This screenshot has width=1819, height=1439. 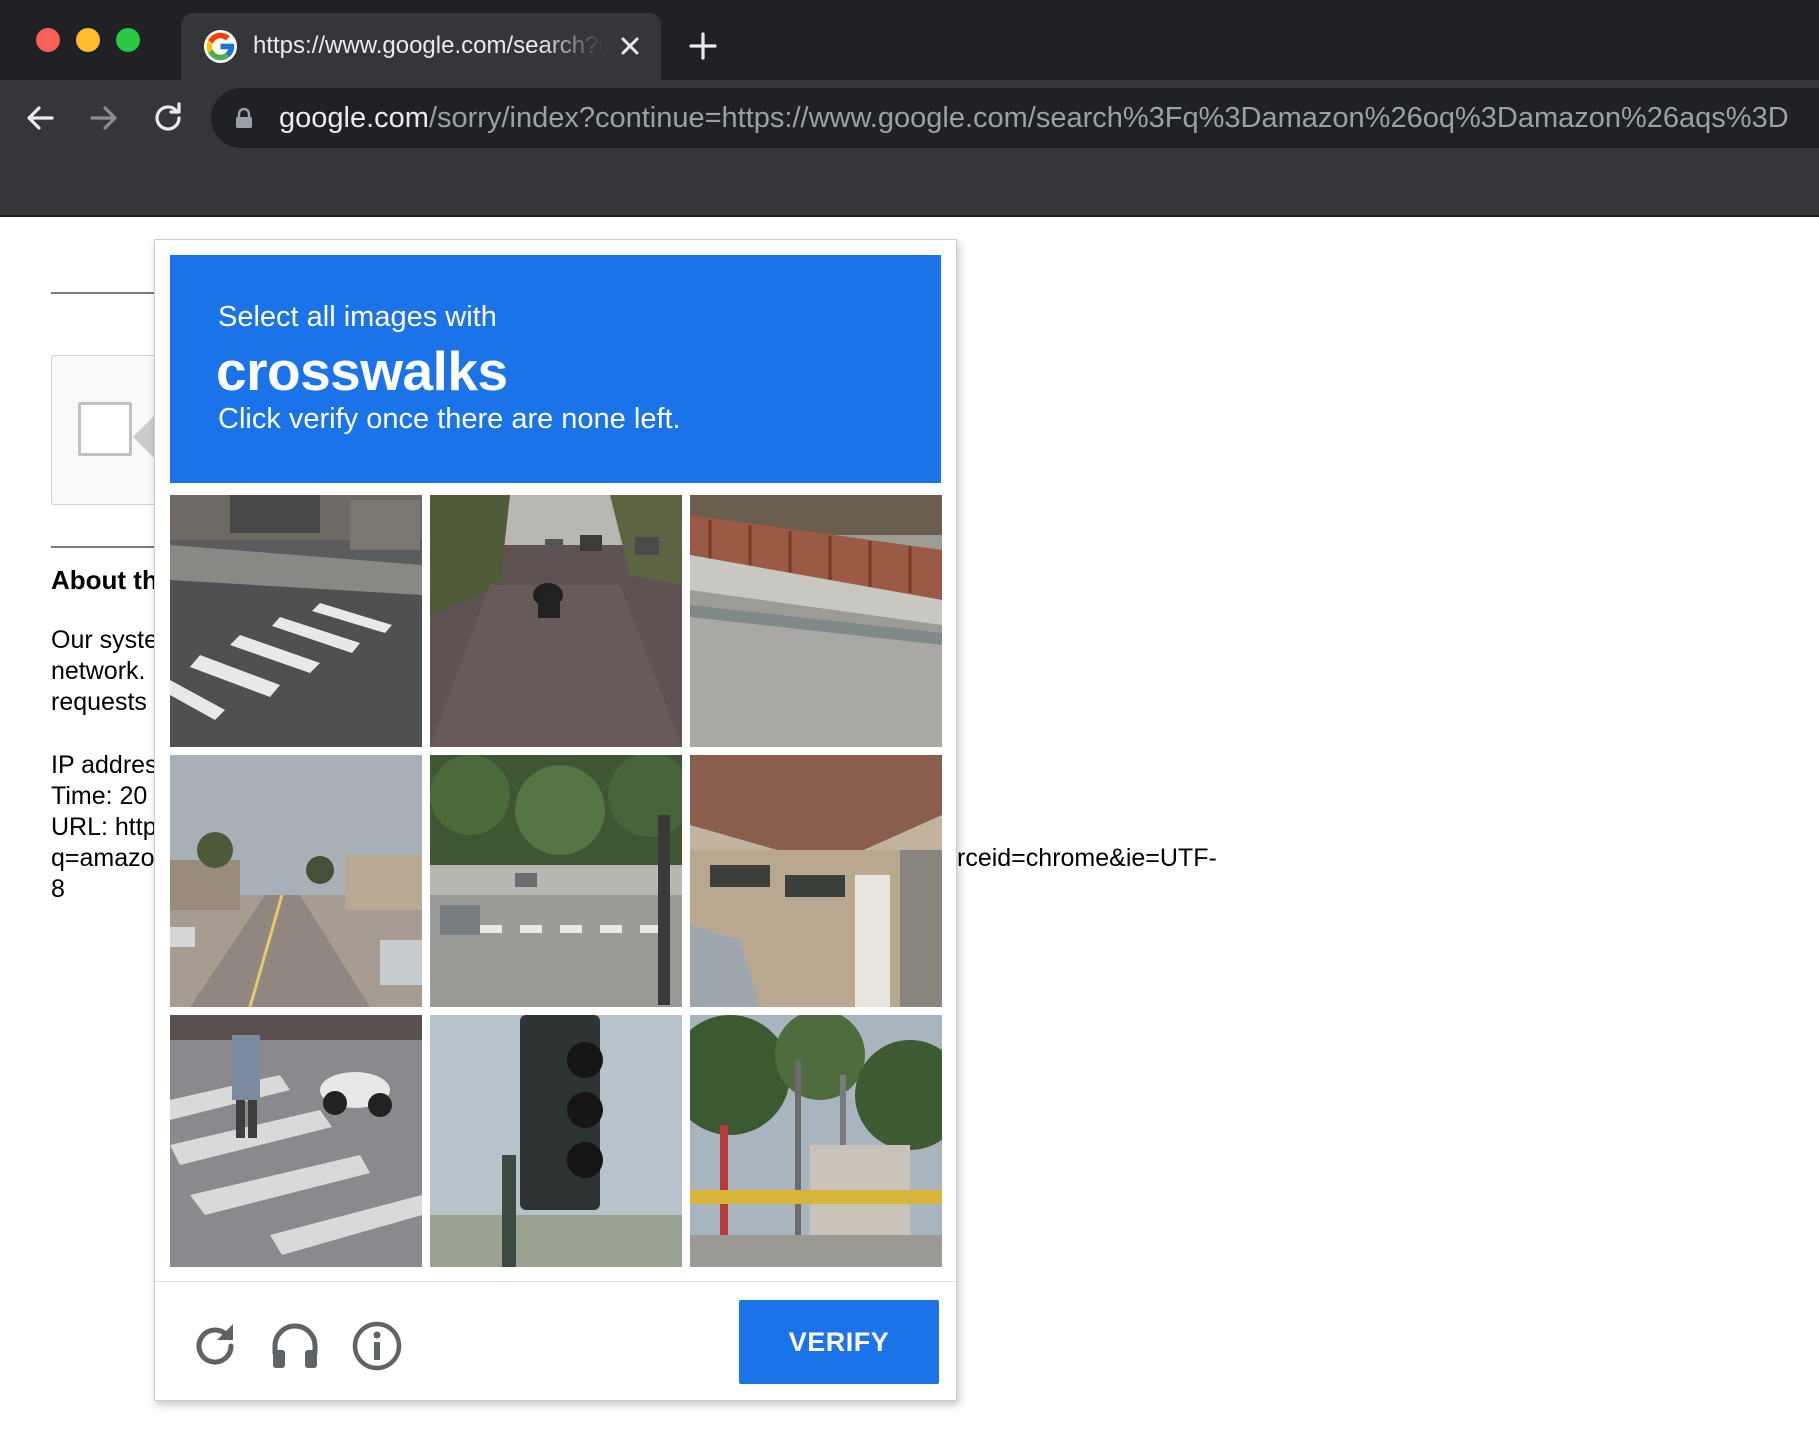 I want to click on about-text-line: network., so click(x=98, y=671).